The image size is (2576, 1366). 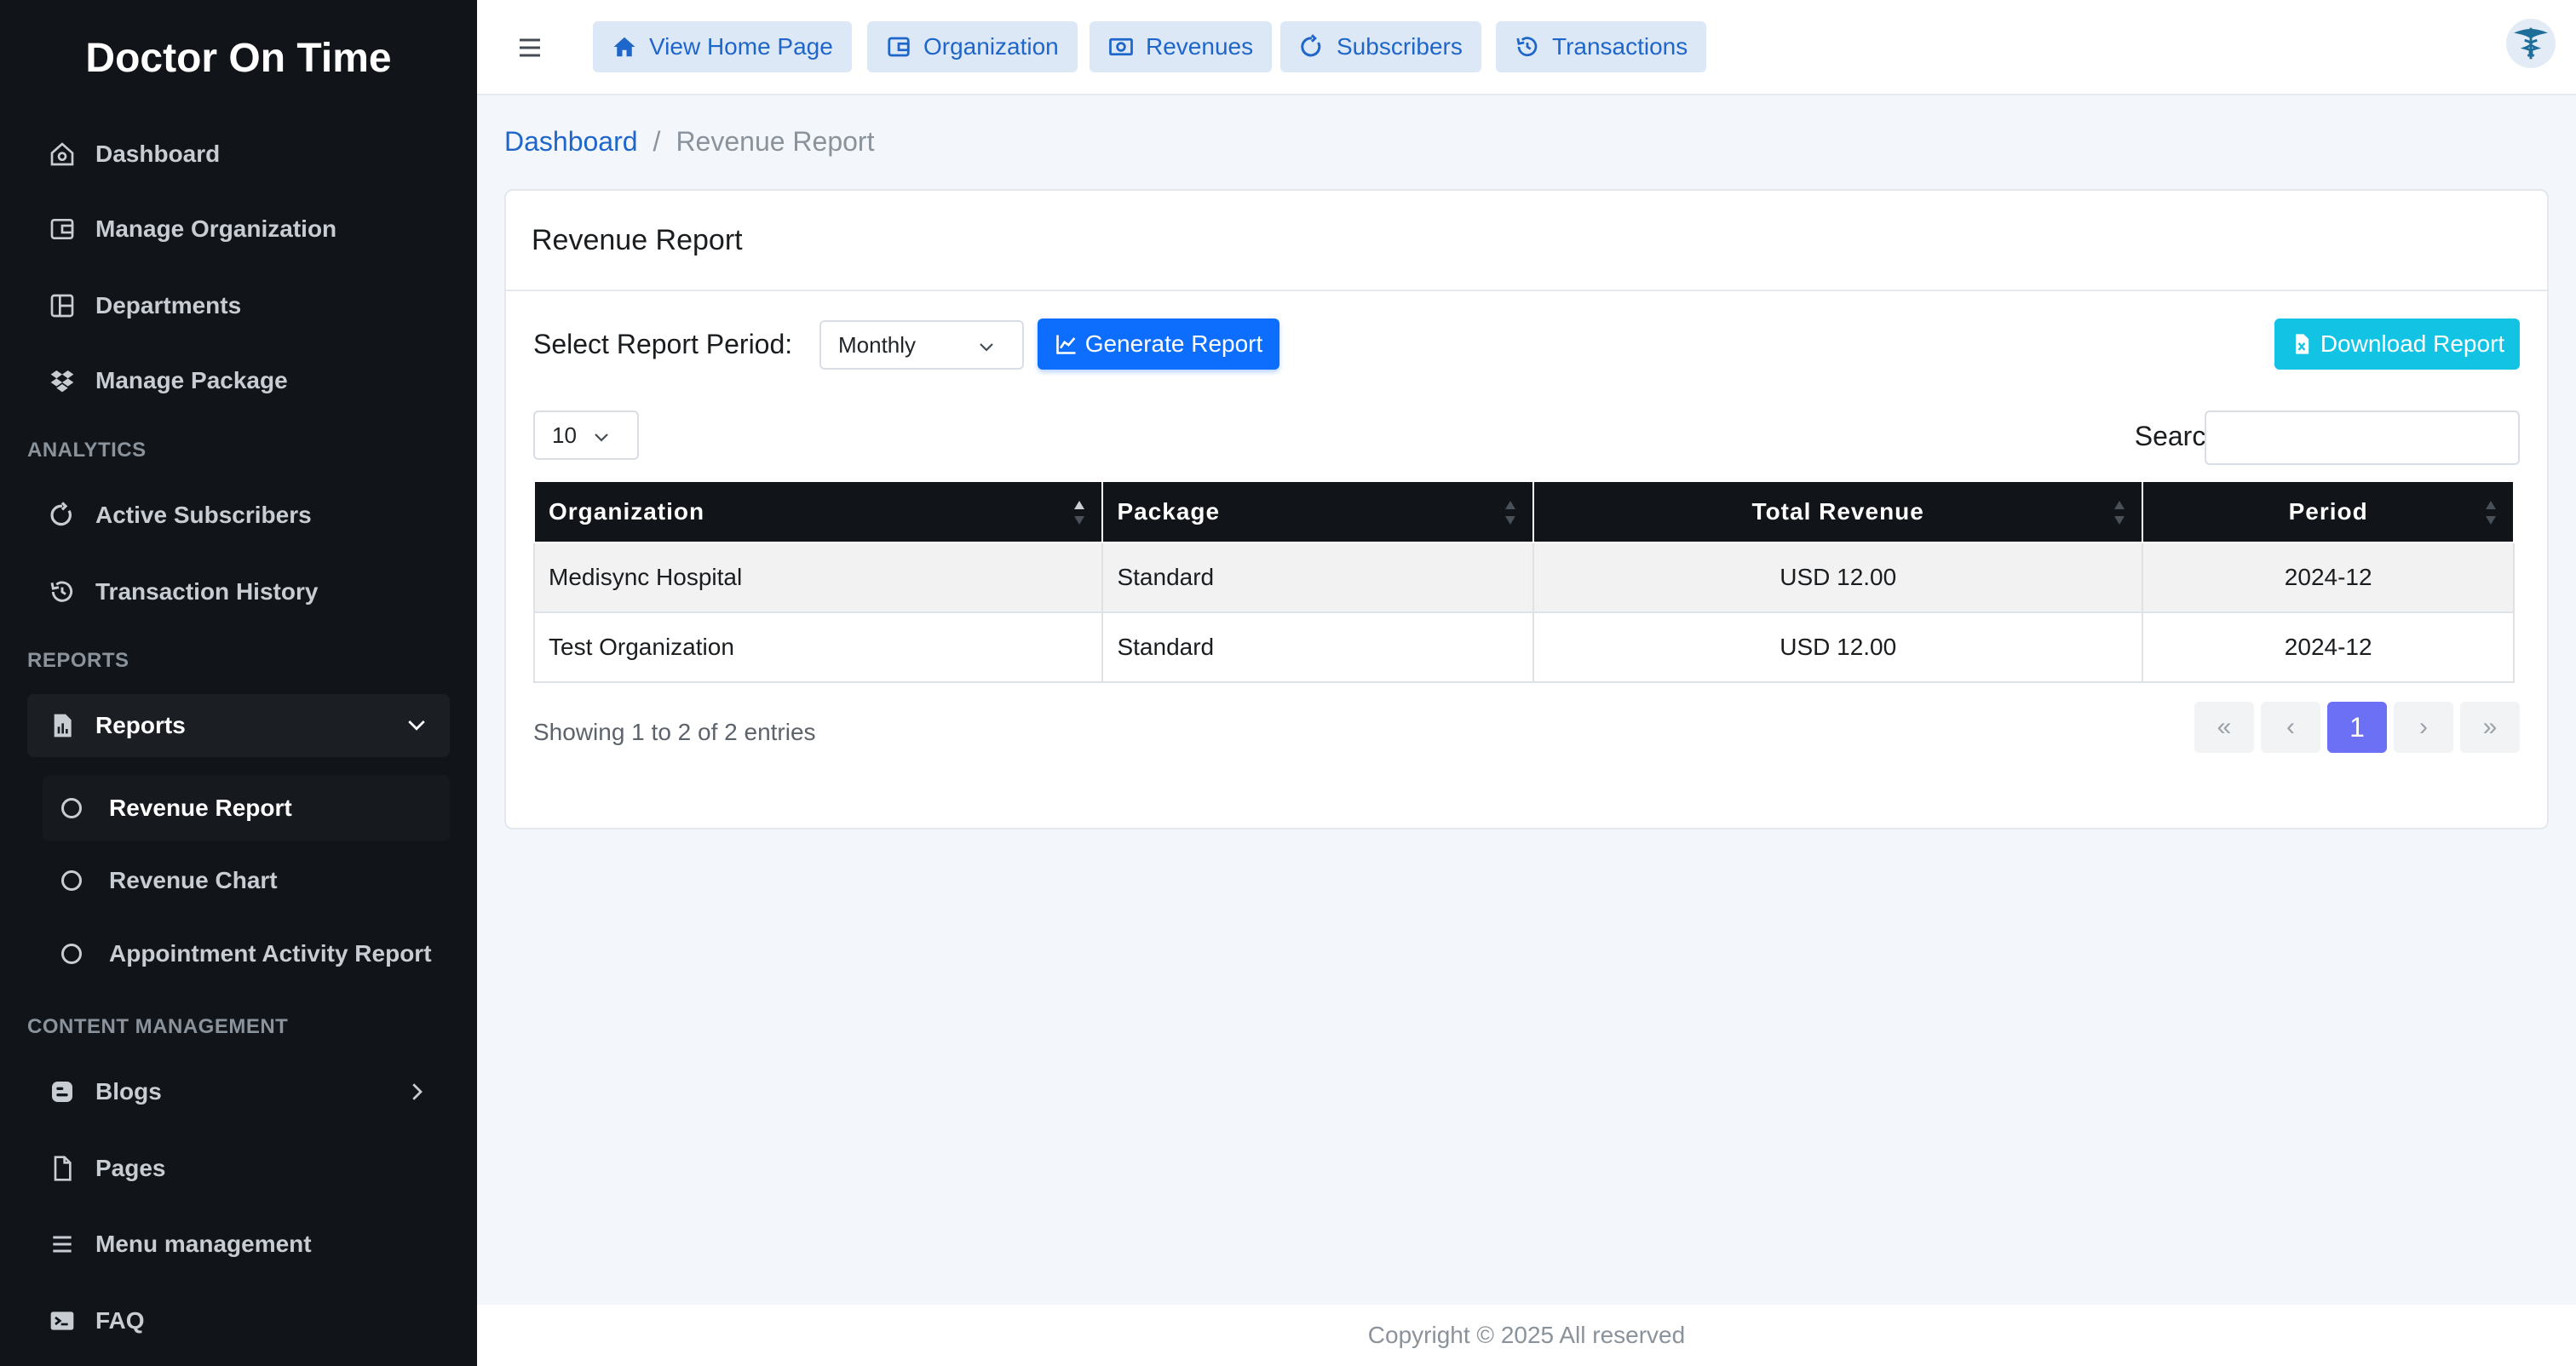 What do you see at coordinates (818, 511) in the screenshot?
I see `column-header-organization: Organization` at bounding box center [818, 511].